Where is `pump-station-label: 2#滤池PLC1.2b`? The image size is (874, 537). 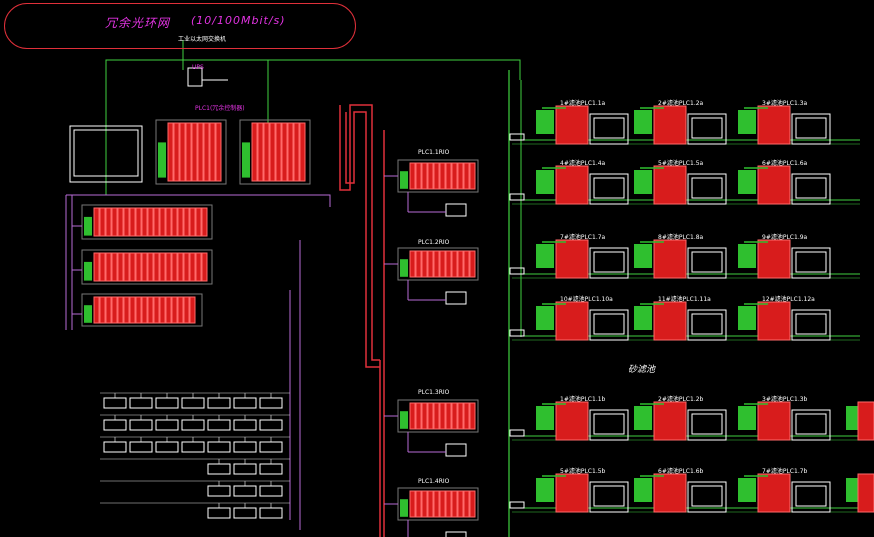 pump-station-label: 2#滤池PLC1.2b is located at coordinates (681, 399).